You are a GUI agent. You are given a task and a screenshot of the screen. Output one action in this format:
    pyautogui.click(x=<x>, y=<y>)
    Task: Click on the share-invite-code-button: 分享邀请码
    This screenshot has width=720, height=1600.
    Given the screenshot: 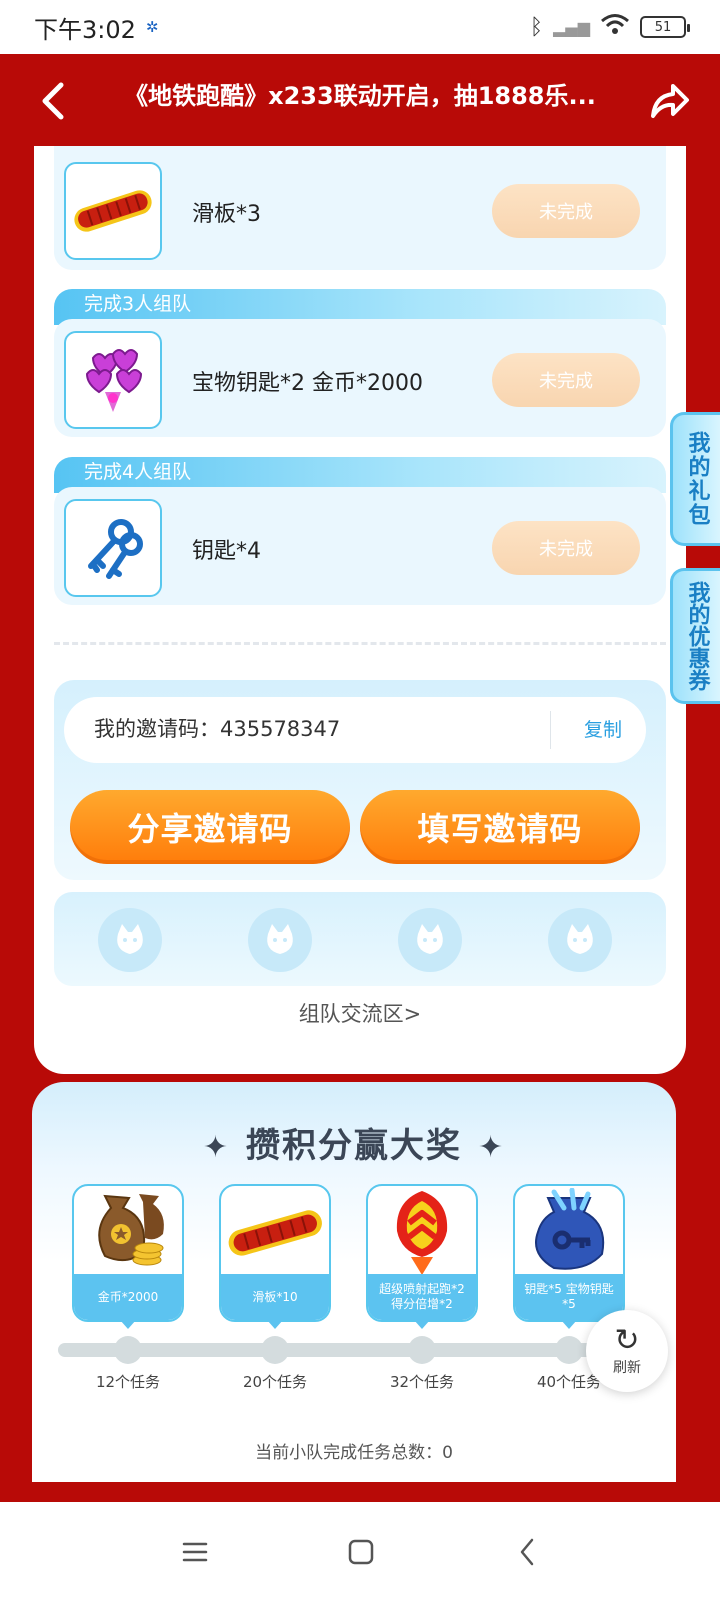 What is the action you would take?
    pyautogui.click(x=210, y=827)
    